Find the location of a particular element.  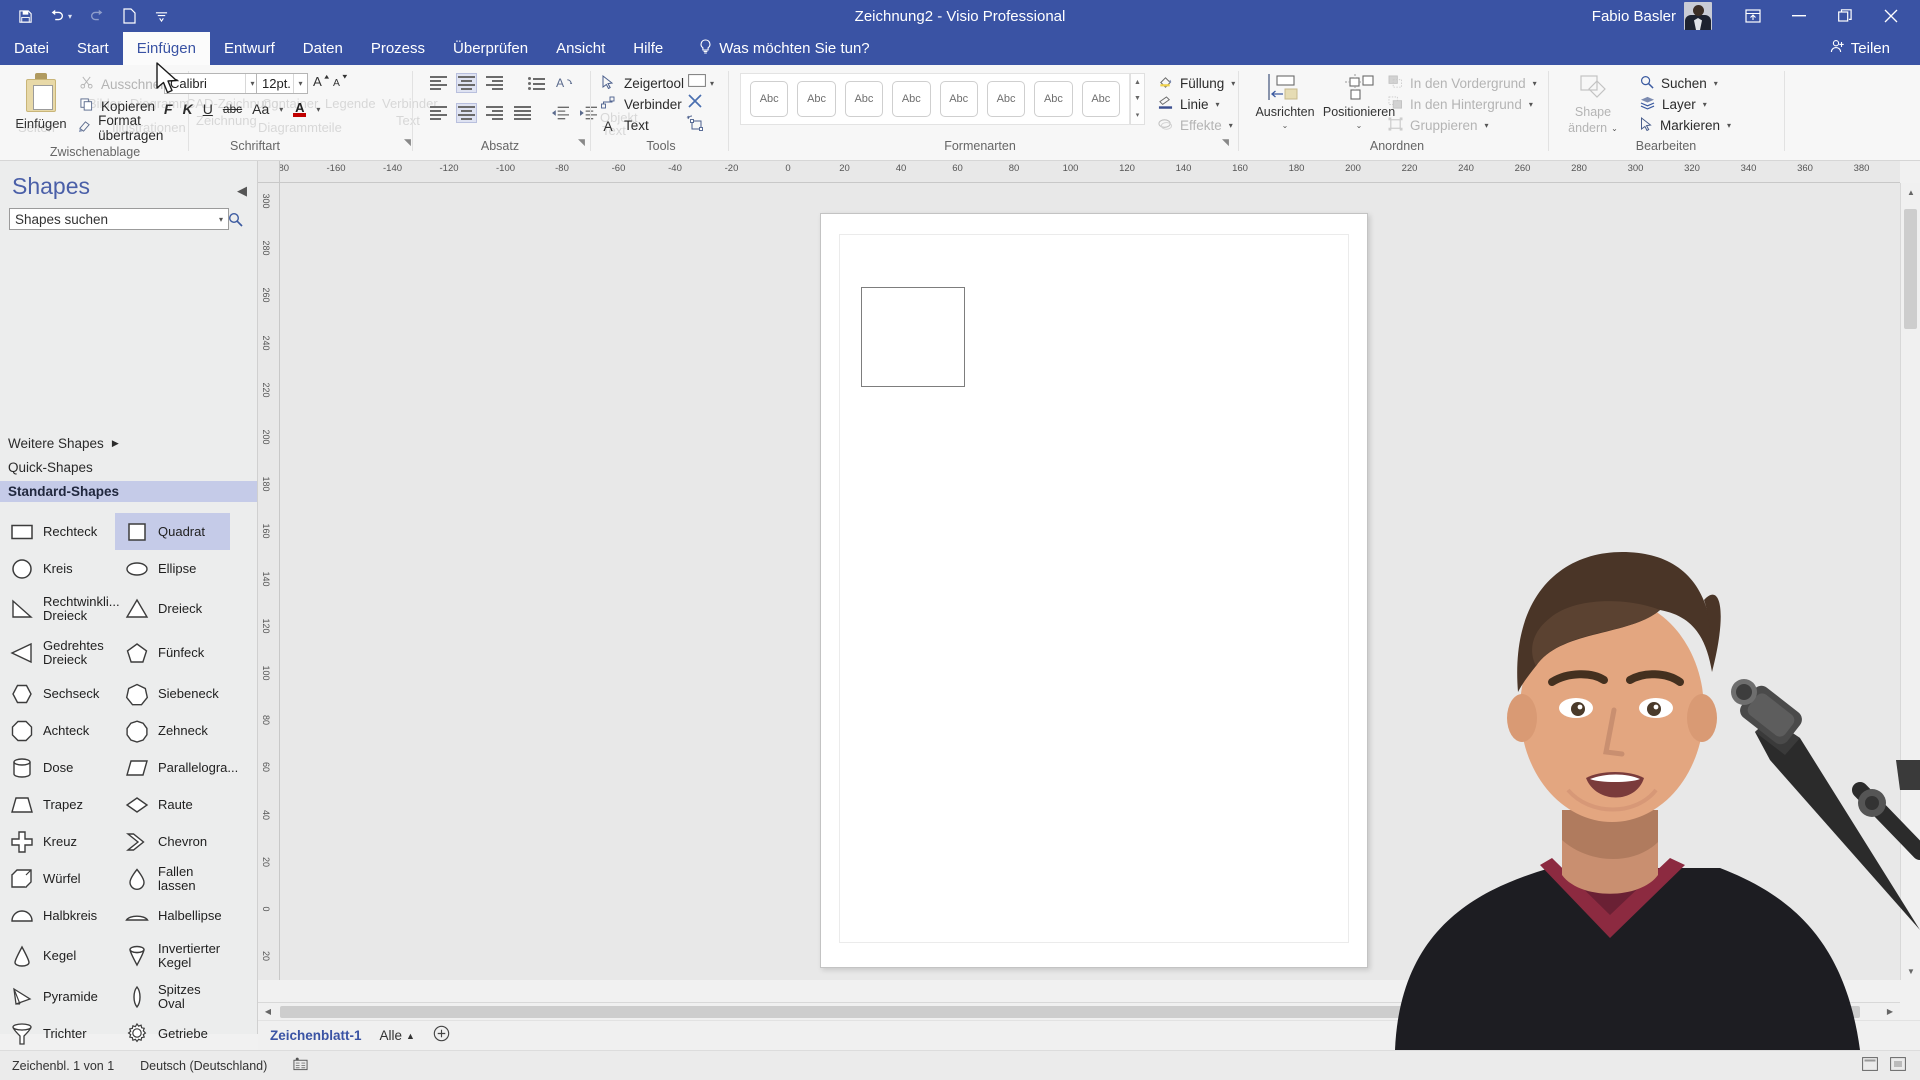

shape-label: Raute is located at coordinates (175, 804).